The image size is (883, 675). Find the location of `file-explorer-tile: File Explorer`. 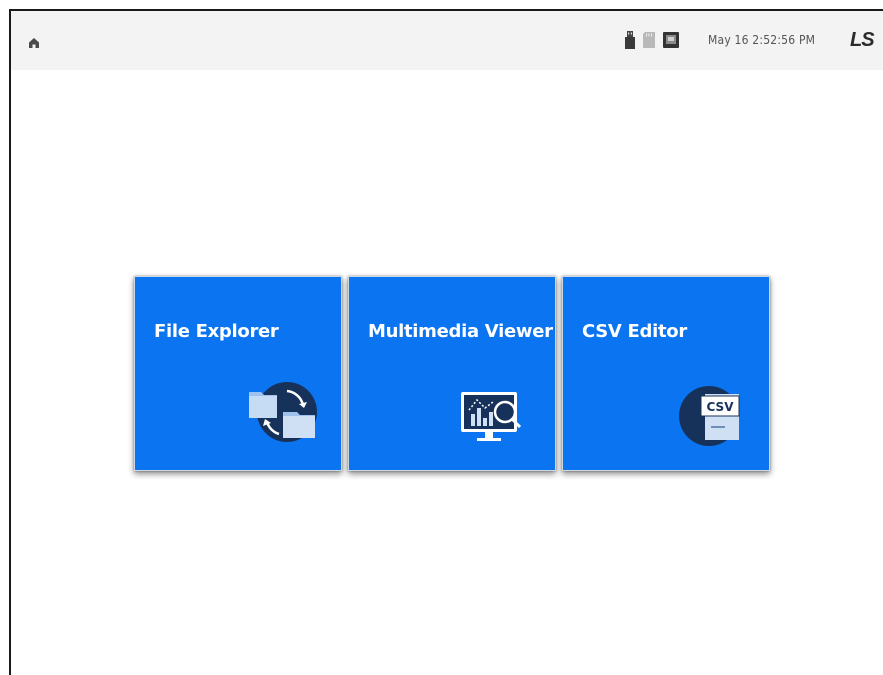

file-explorer-tile: File Explorer is located at coordinates (238, 373).